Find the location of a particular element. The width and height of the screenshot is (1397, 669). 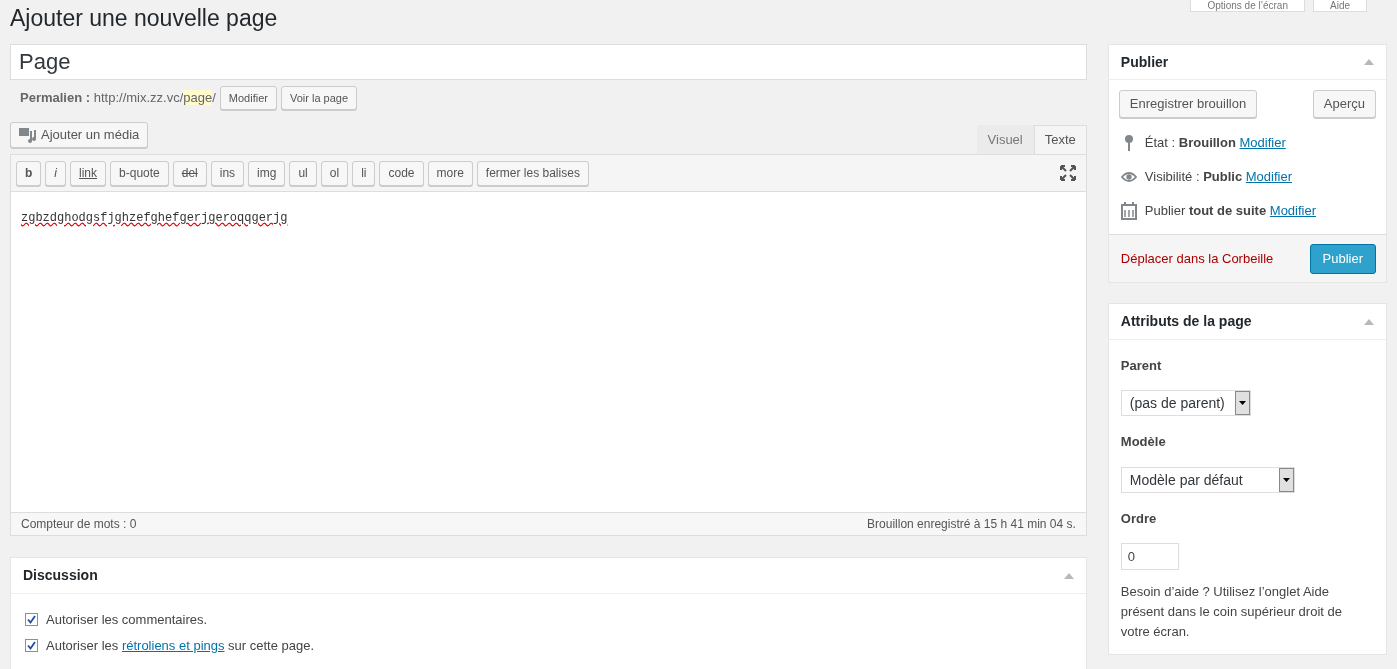

title-field: Page is located at coordinates (548, 62).